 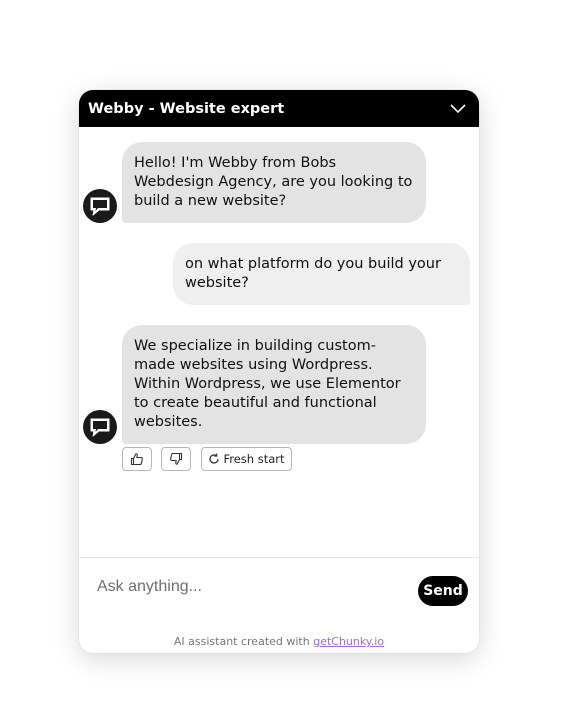 What do you see at coordinates (247, 587) in the screenshot?
I see `message-input` at bounding box center [247, 587].